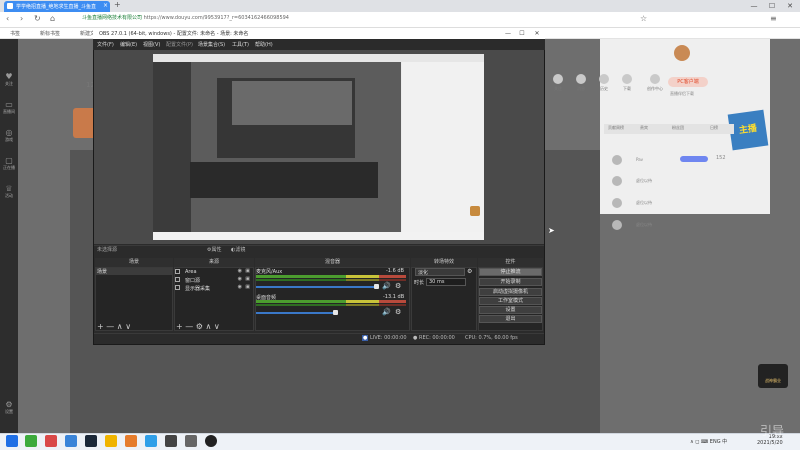  I want to click on obs-minimize-button: —, so click(508, 33).